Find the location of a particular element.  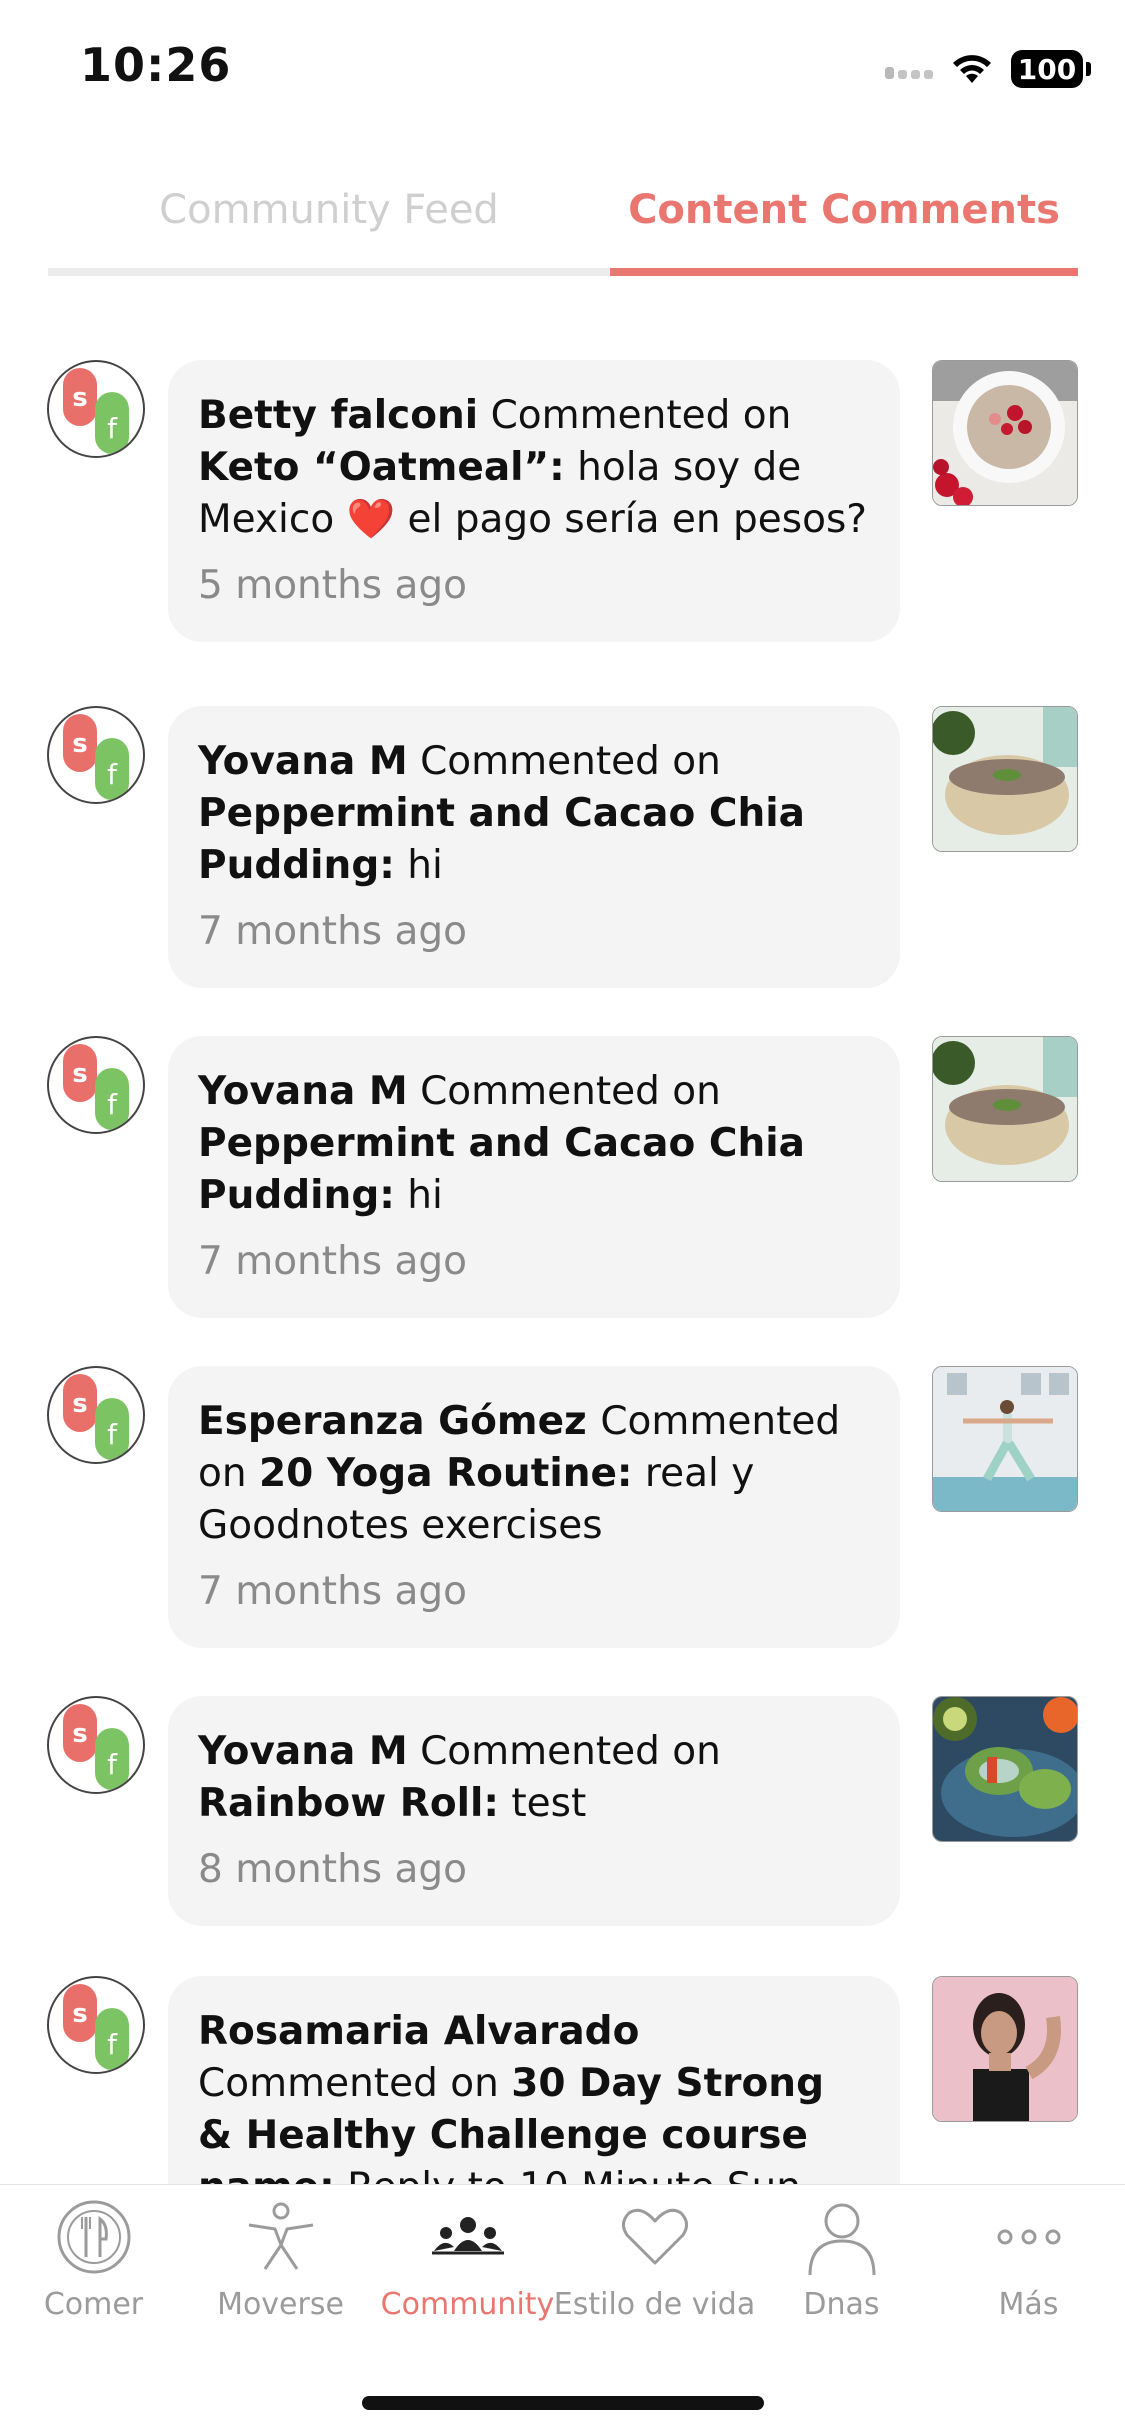

content-thumbnail-rainbow-roll is located at coordinates (1005, 1769).